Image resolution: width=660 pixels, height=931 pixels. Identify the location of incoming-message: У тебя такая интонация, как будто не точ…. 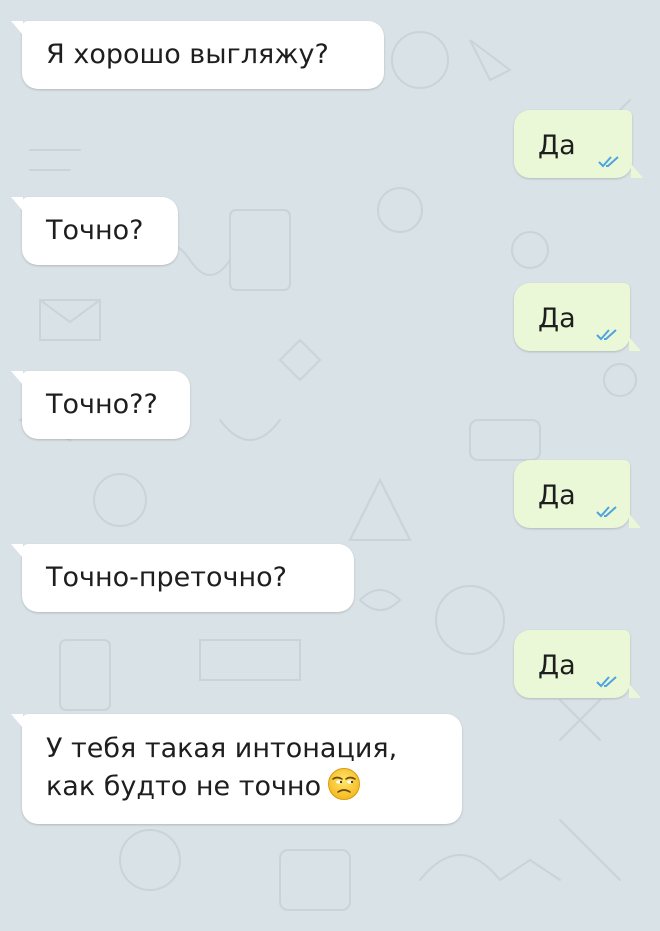
(236, 769).